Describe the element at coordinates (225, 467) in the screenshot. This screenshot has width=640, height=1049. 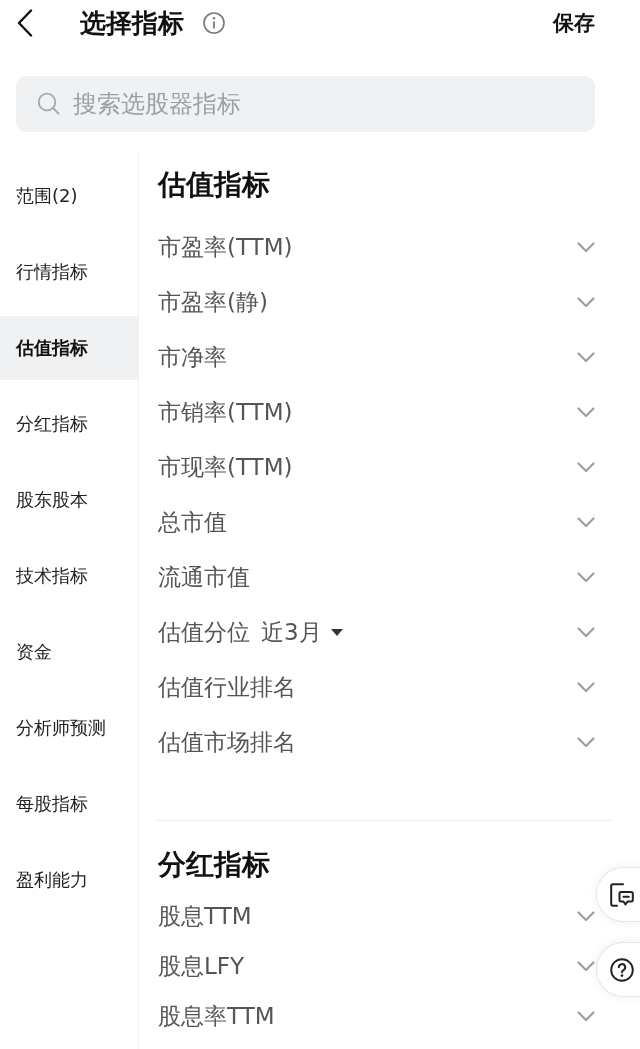
I see `indicator-label: 市现率(TTM)` at that location.